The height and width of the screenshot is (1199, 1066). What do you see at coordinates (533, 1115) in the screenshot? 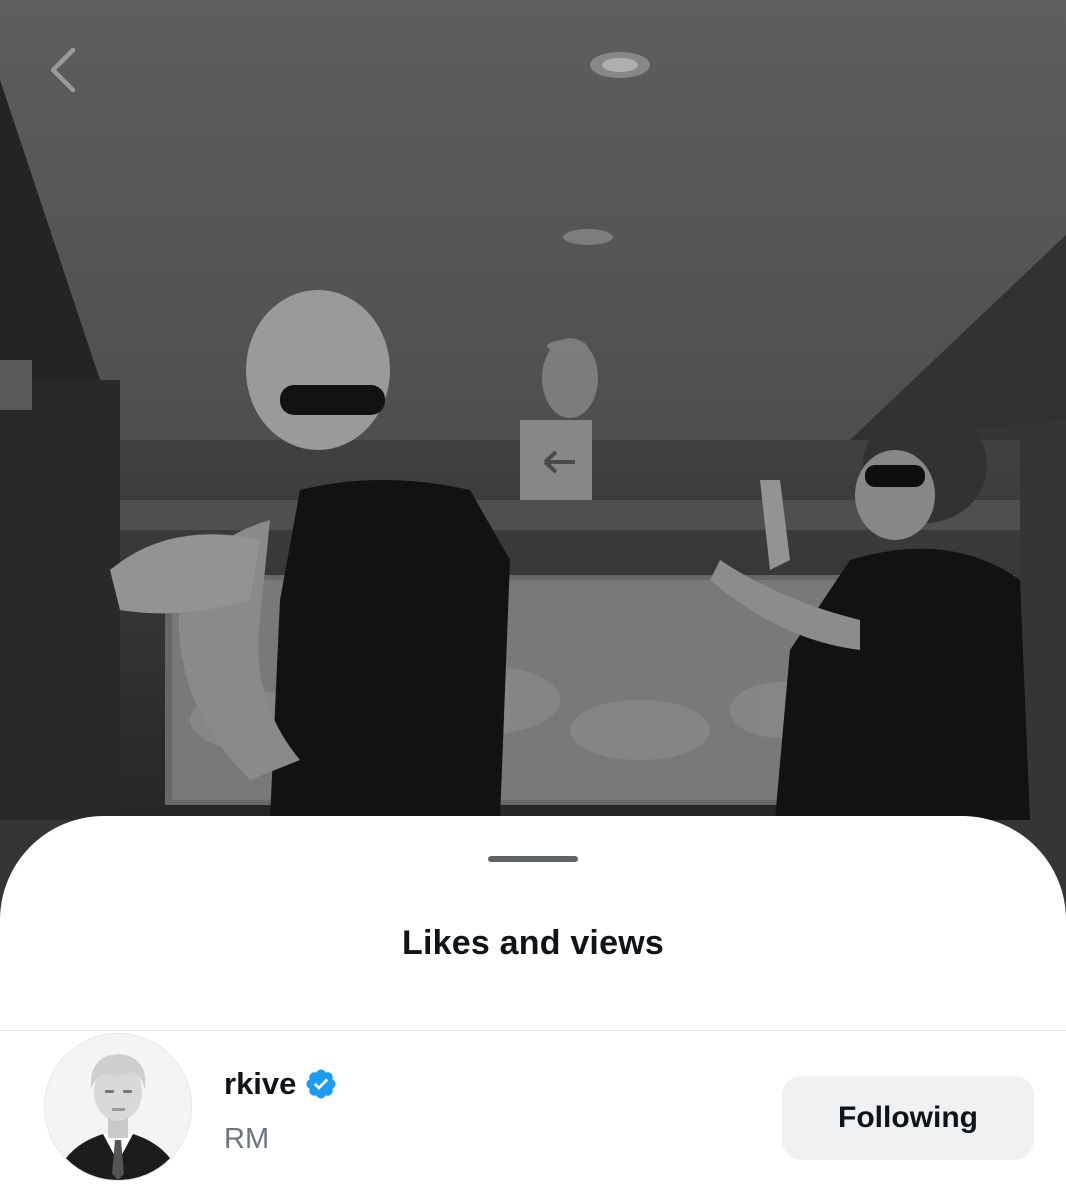
I see `user-row: rkive RM Following` at bounding box center [533, 1115].